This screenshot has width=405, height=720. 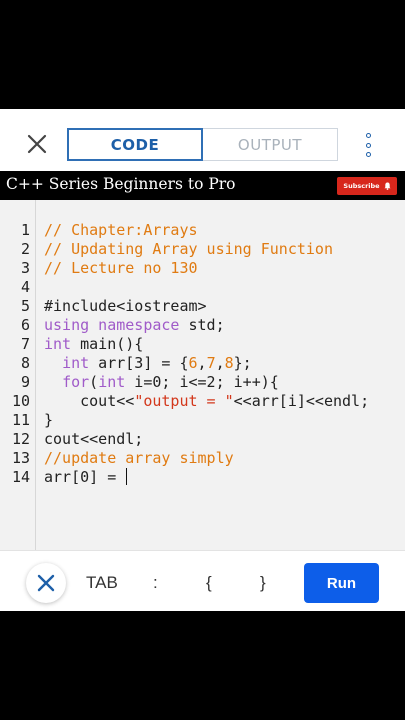 I want to click on line-number: 9, so click(x=25, y=382).